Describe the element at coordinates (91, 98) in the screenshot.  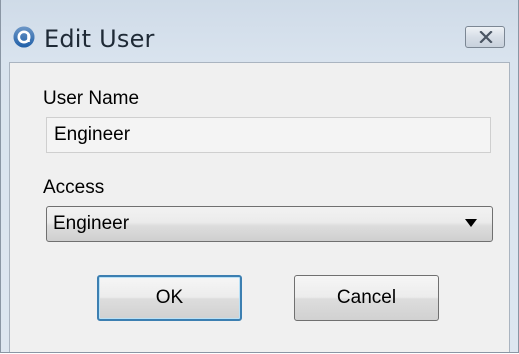
I see `user-name-label: User Name` at that location.